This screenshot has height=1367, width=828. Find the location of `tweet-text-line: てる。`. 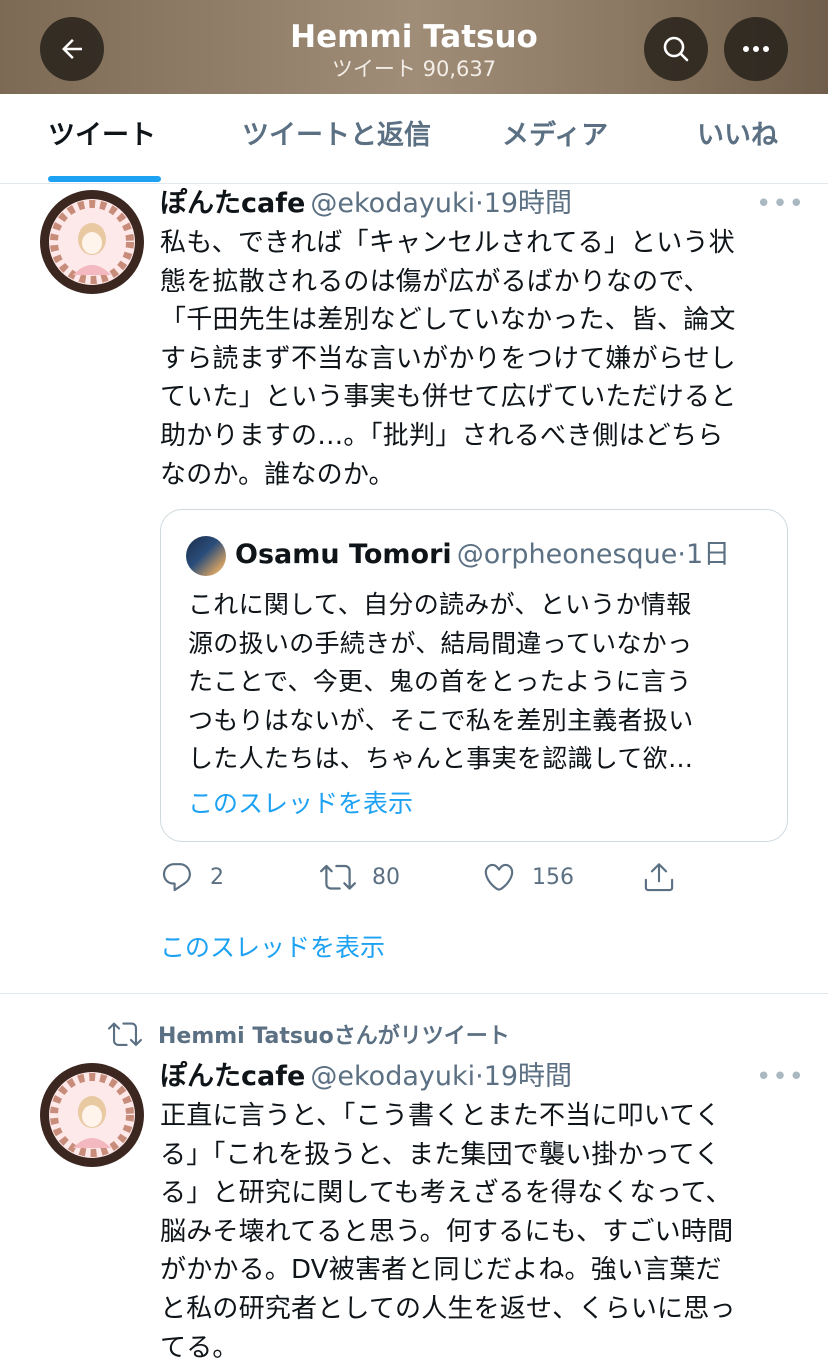

tweet-text-line: てる。 is located at coordinates (199, 1347).